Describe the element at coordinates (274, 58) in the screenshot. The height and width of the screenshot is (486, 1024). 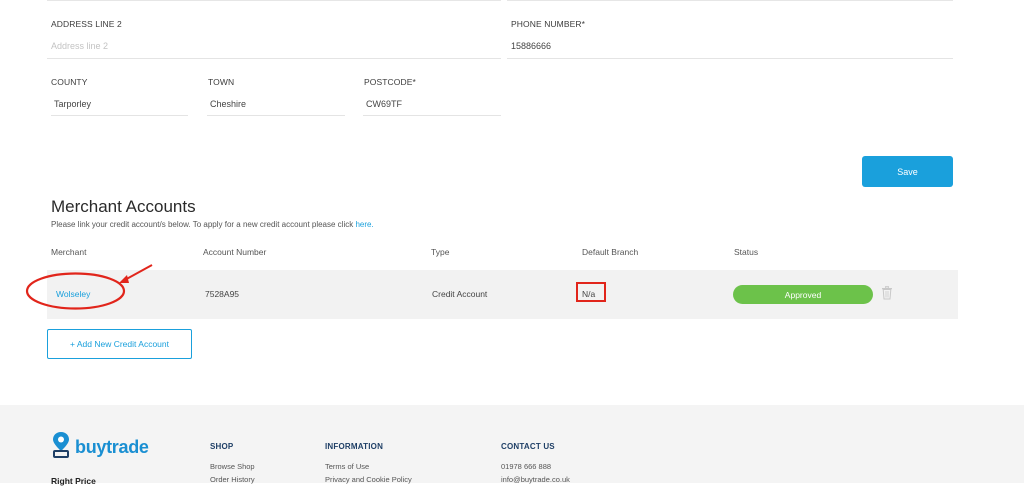
I see `address-line-2-underline` at that location.